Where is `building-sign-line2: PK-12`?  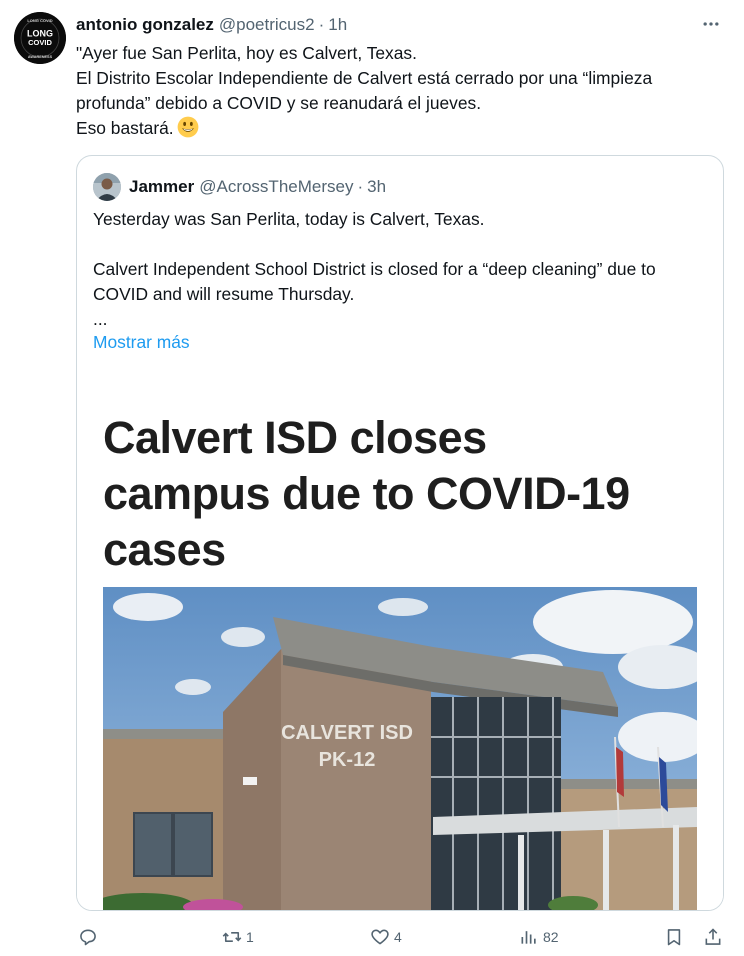
building-sign-line2: PK-12 is located at coordinates (347, 760).